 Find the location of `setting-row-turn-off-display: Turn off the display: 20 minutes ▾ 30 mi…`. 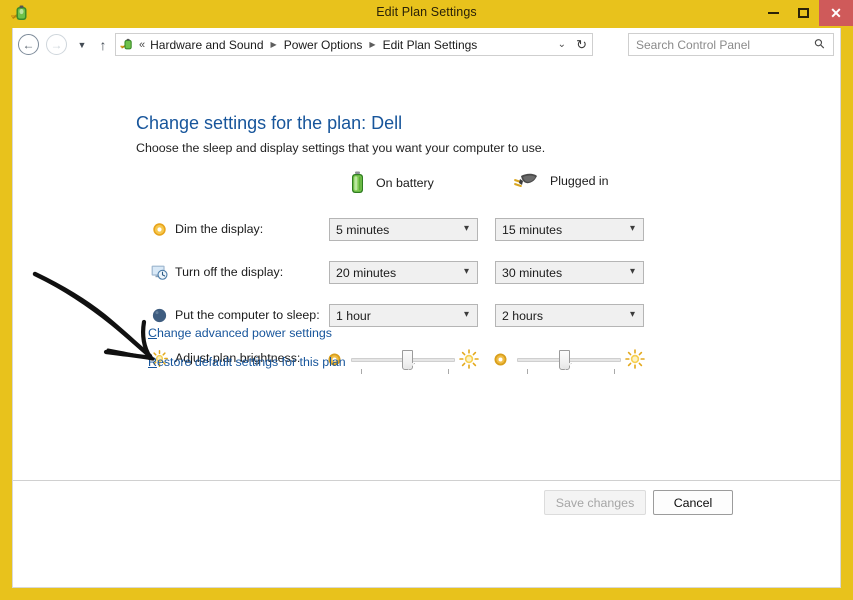

setting-row-turn-off-display: Turn off the display: 20 minutes ▾ 30 mi… is located at coordinates (426, 274).